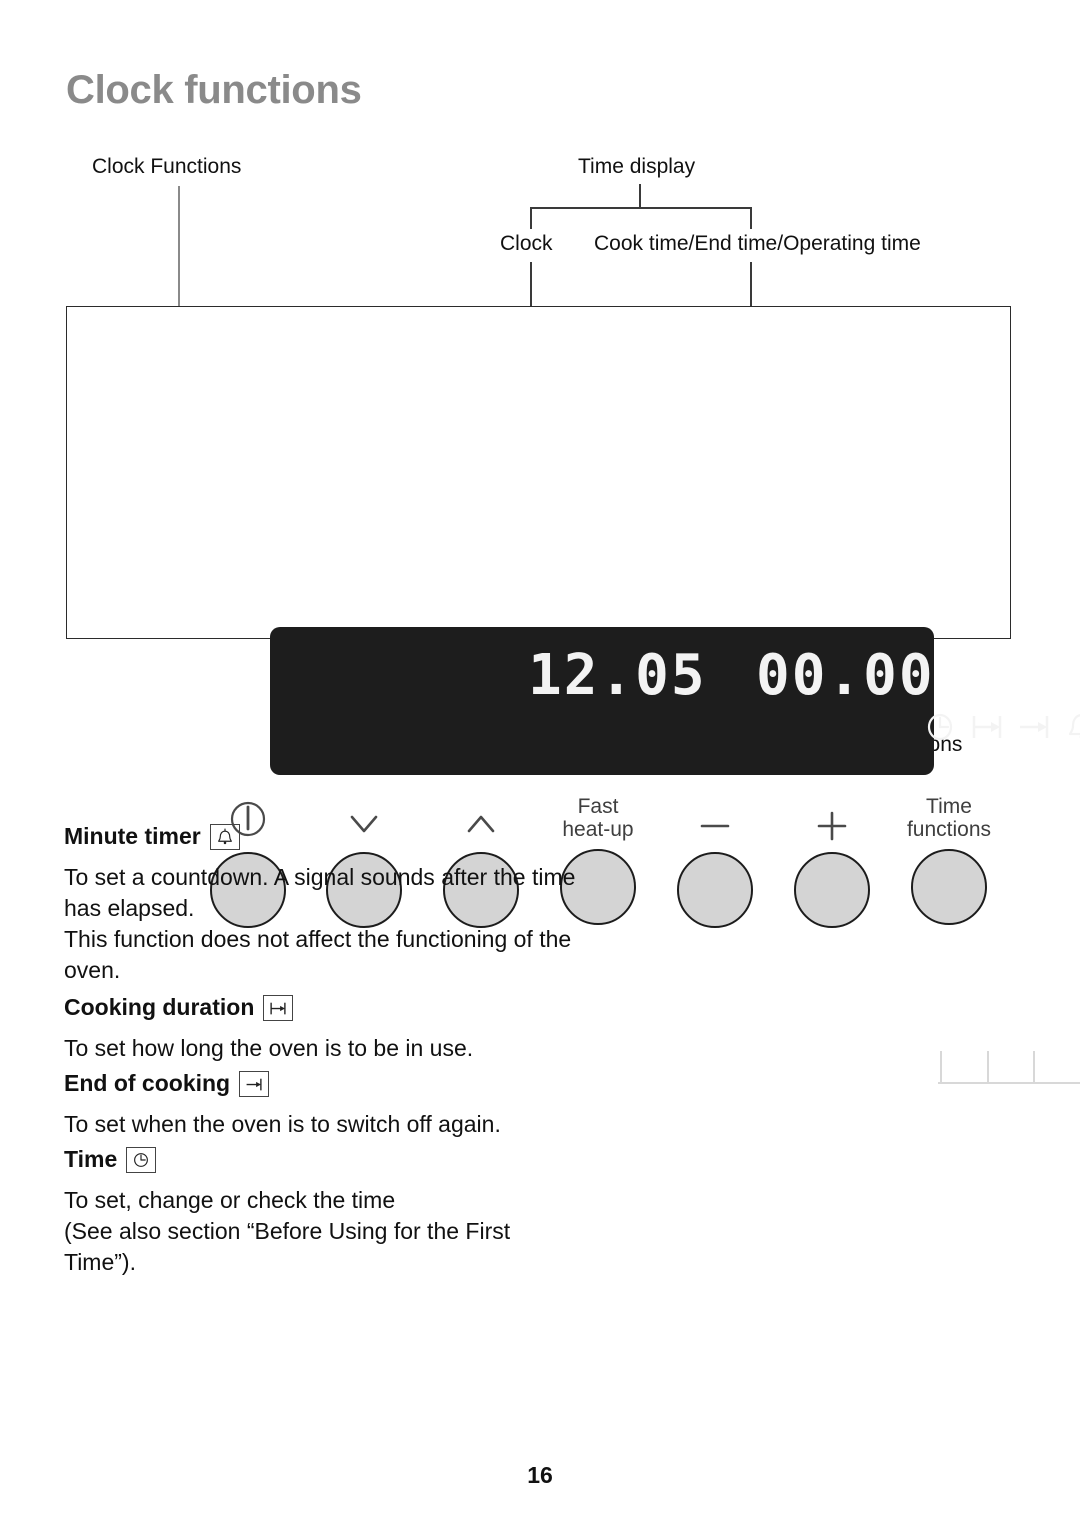 The image size is (1080, 1529). I want to click on section-heading-end-of-cooking: End of cooking, so click(167, 1083).